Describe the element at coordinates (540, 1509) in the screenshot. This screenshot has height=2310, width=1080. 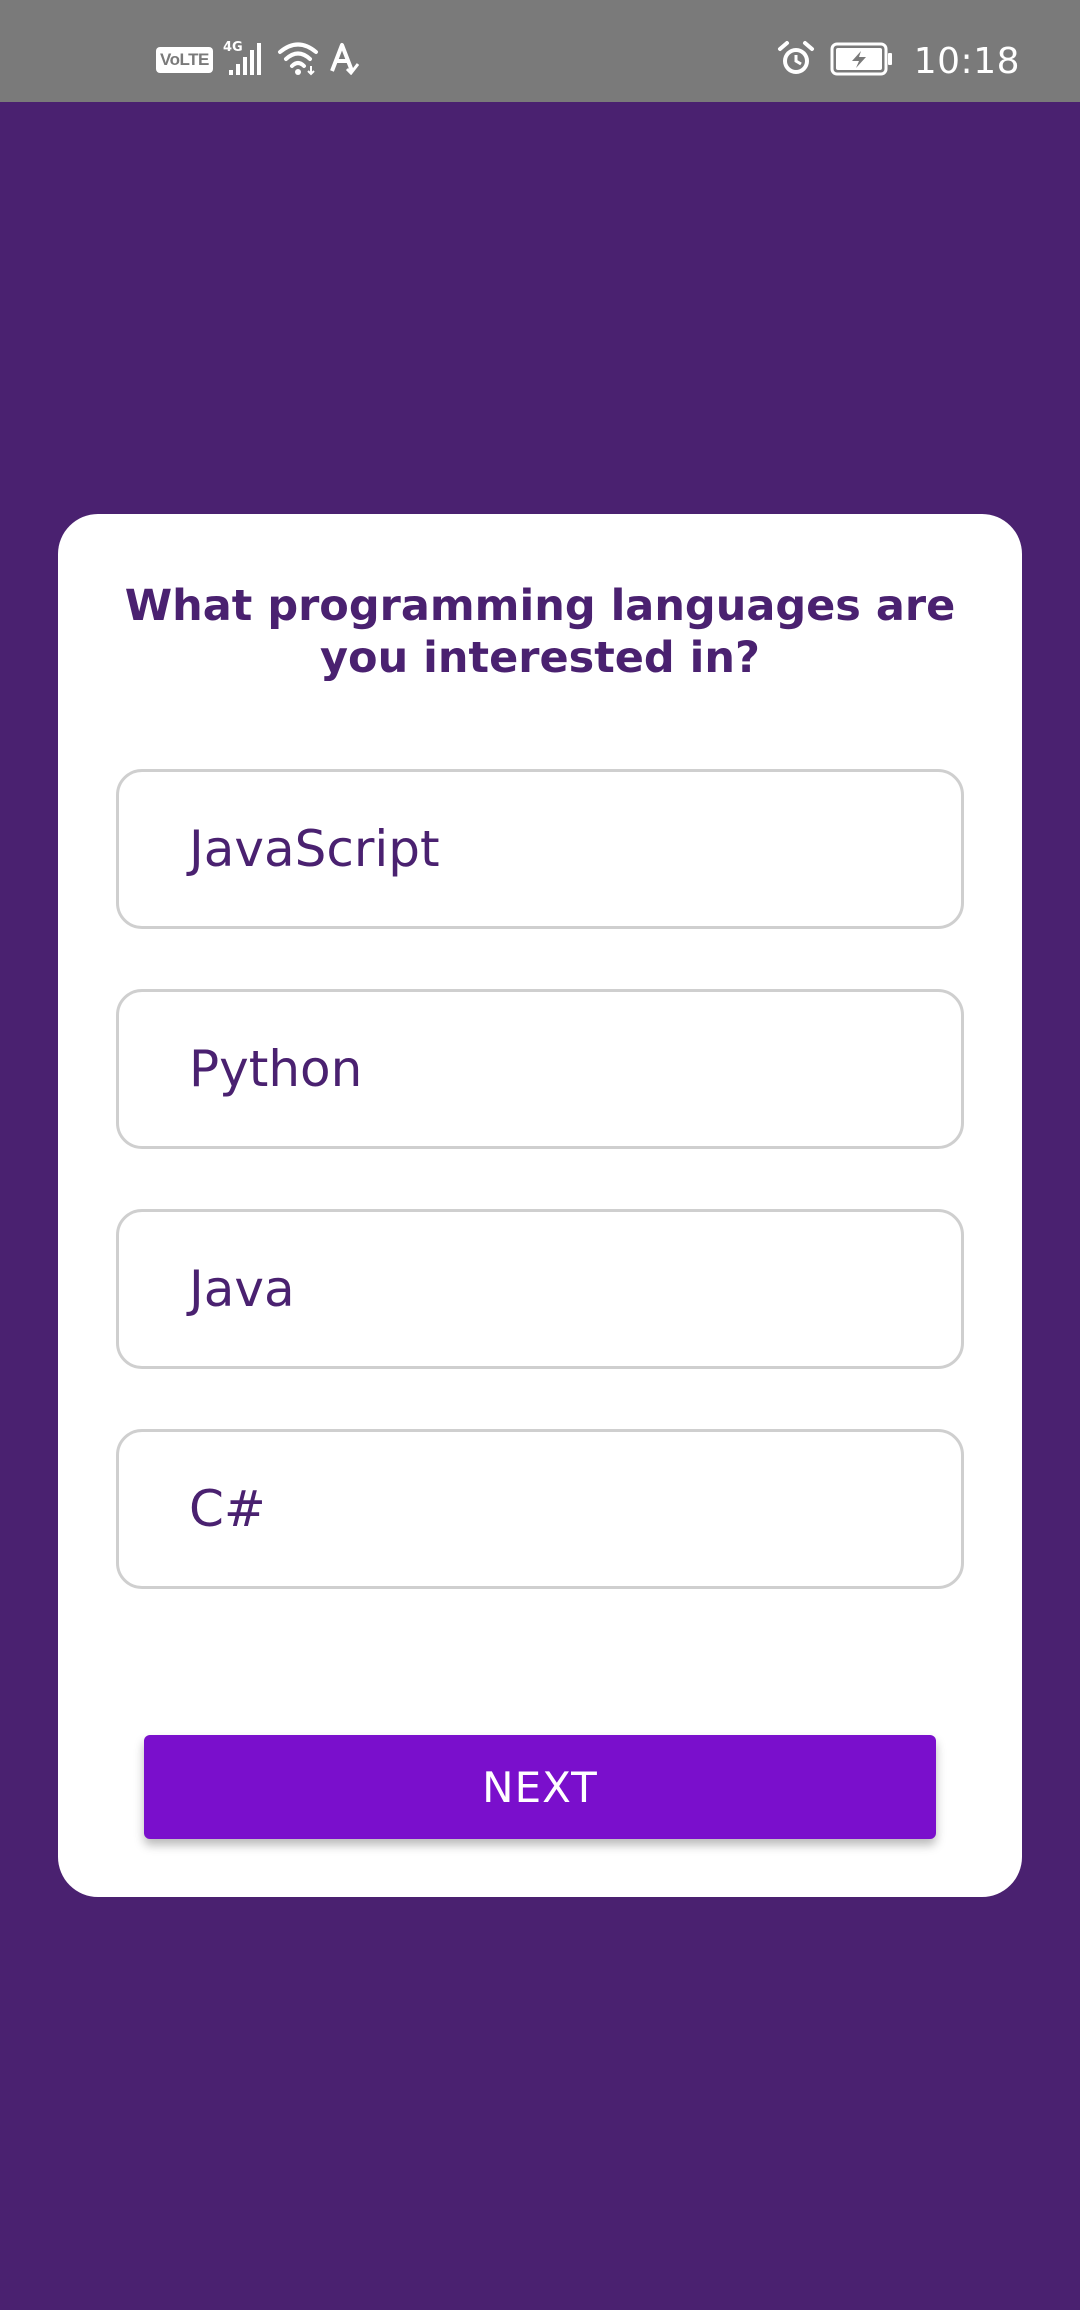
I see `option-csharp: C#` at that location.